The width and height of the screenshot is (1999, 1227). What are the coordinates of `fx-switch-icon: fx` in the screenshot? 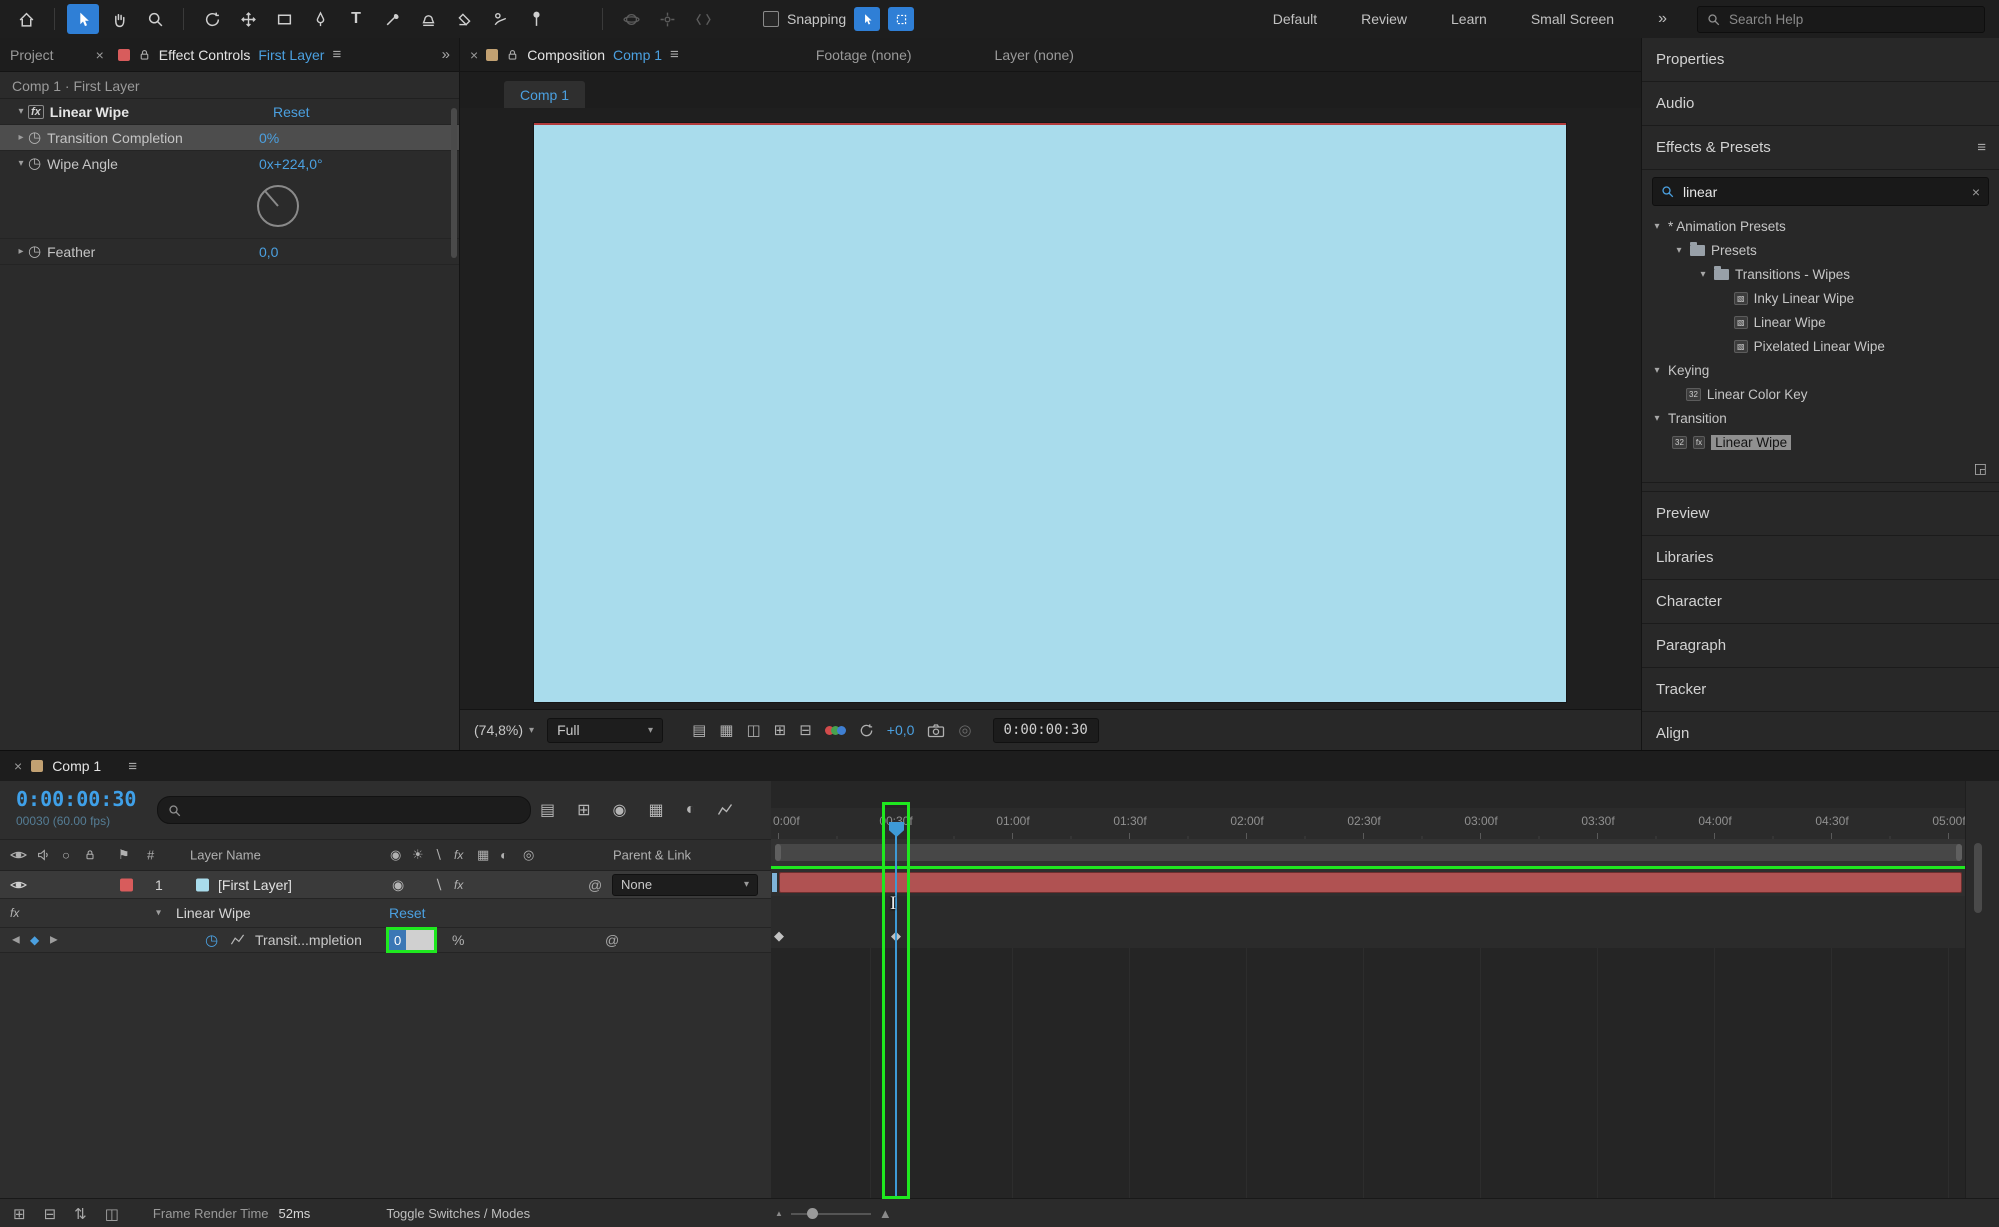 It's located at (458, 855).